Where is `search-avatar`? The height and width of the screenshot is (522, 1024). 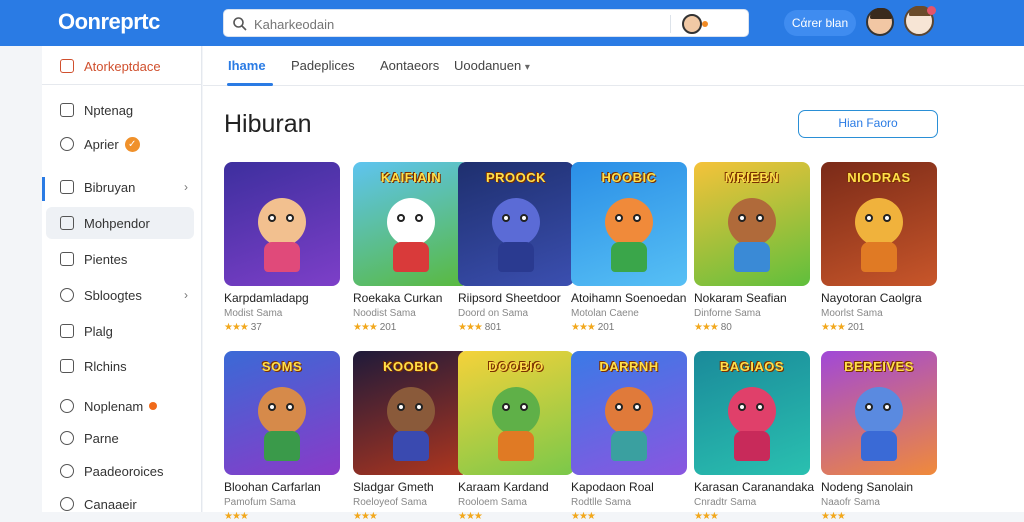
search-avatar is located at coordinates (692, 24).